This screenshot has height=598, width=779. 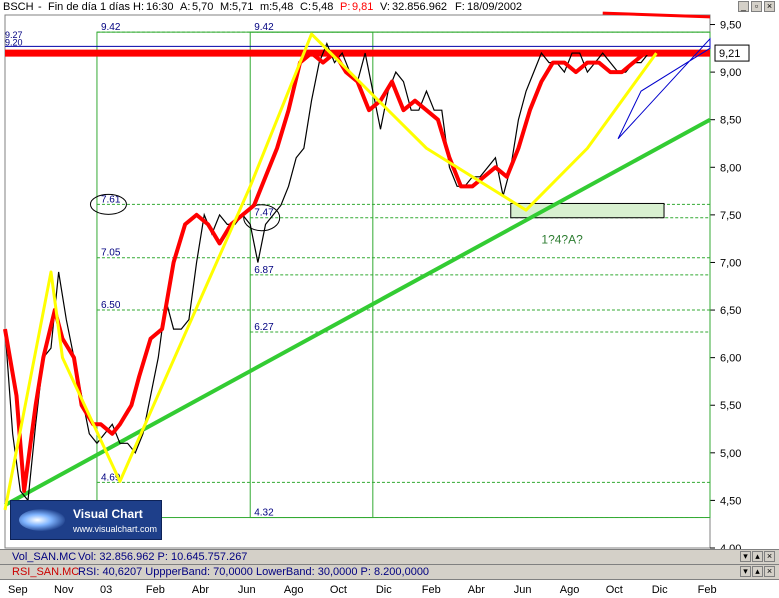 I want to click on y-tick-label: 9,00, so click(x=730, y=73).